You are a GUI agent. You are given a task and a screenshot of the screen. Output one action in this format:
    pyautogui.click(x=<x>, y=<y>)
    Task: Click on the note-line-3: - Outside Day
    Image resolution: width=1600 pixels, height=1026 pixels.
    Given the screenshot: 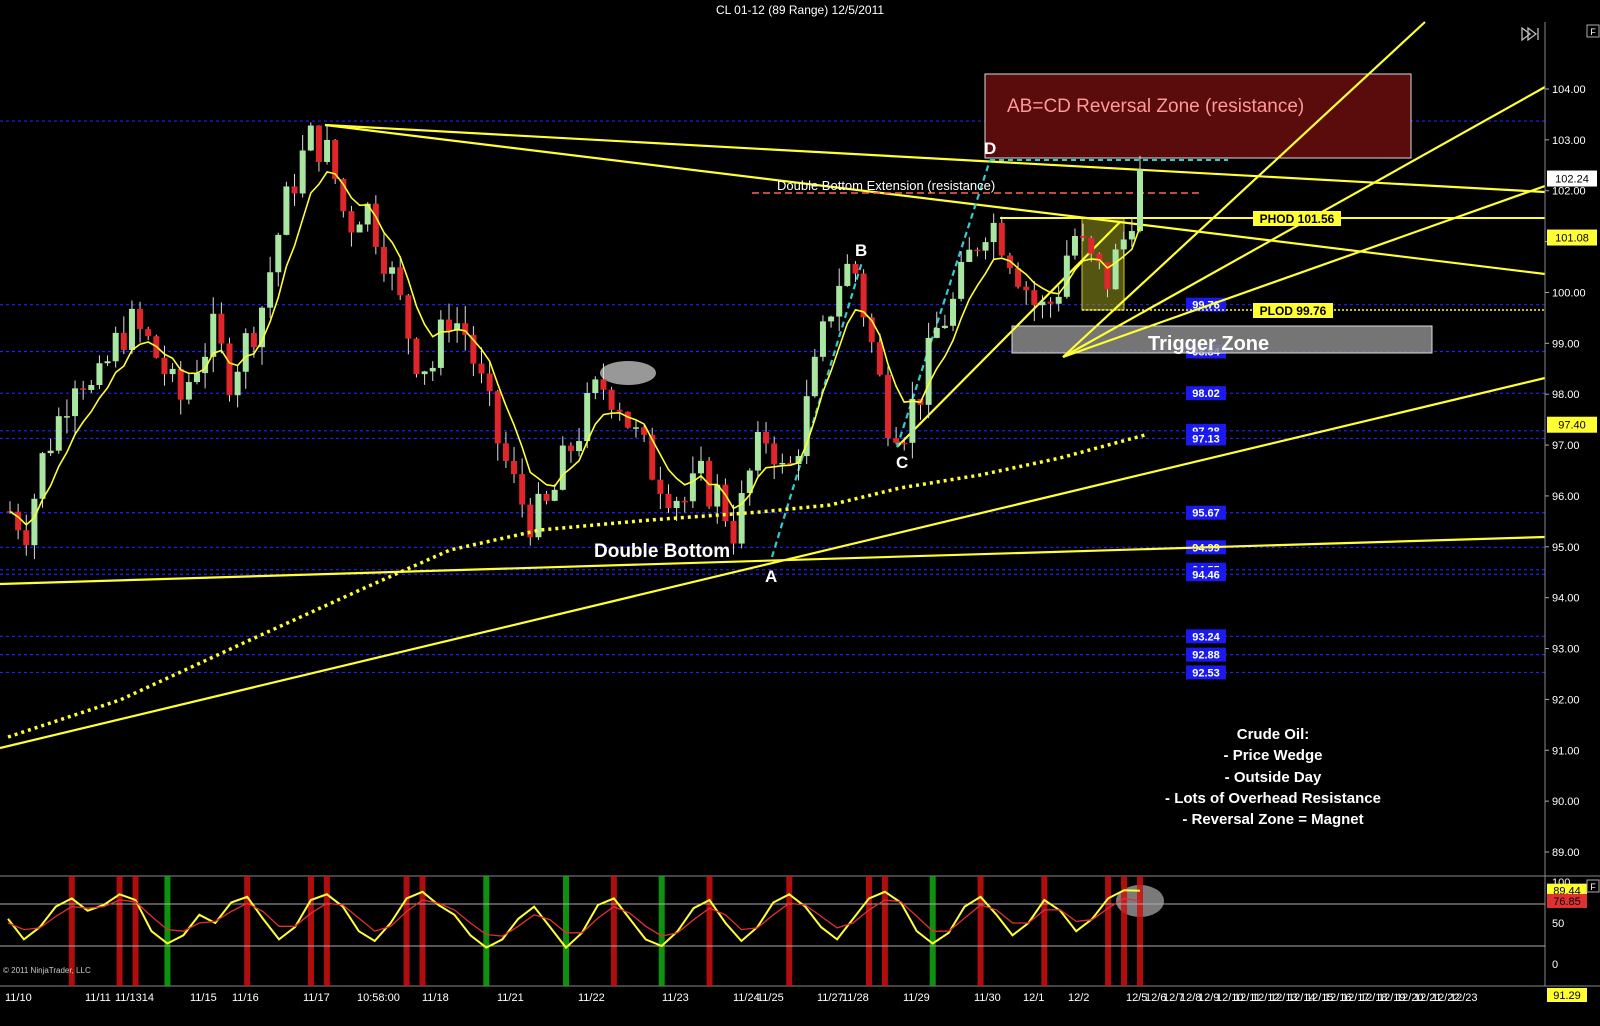 What is the action you would take?
    pyautogui.click(x=1273, y=777)
    